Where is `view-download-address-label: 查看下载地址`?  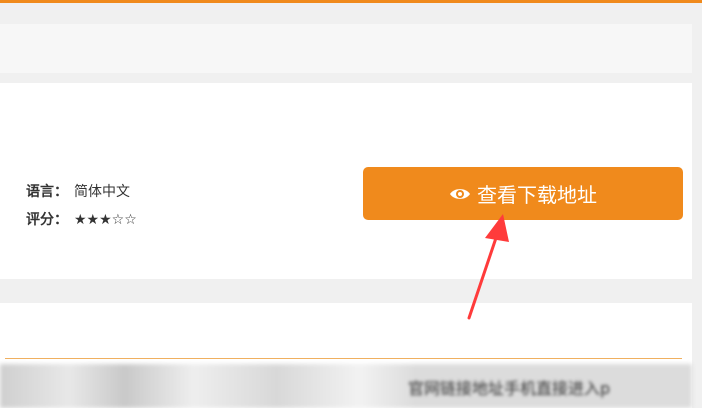 view-download-address-label: 查看下载地址 is located at coordinates (537, 195).